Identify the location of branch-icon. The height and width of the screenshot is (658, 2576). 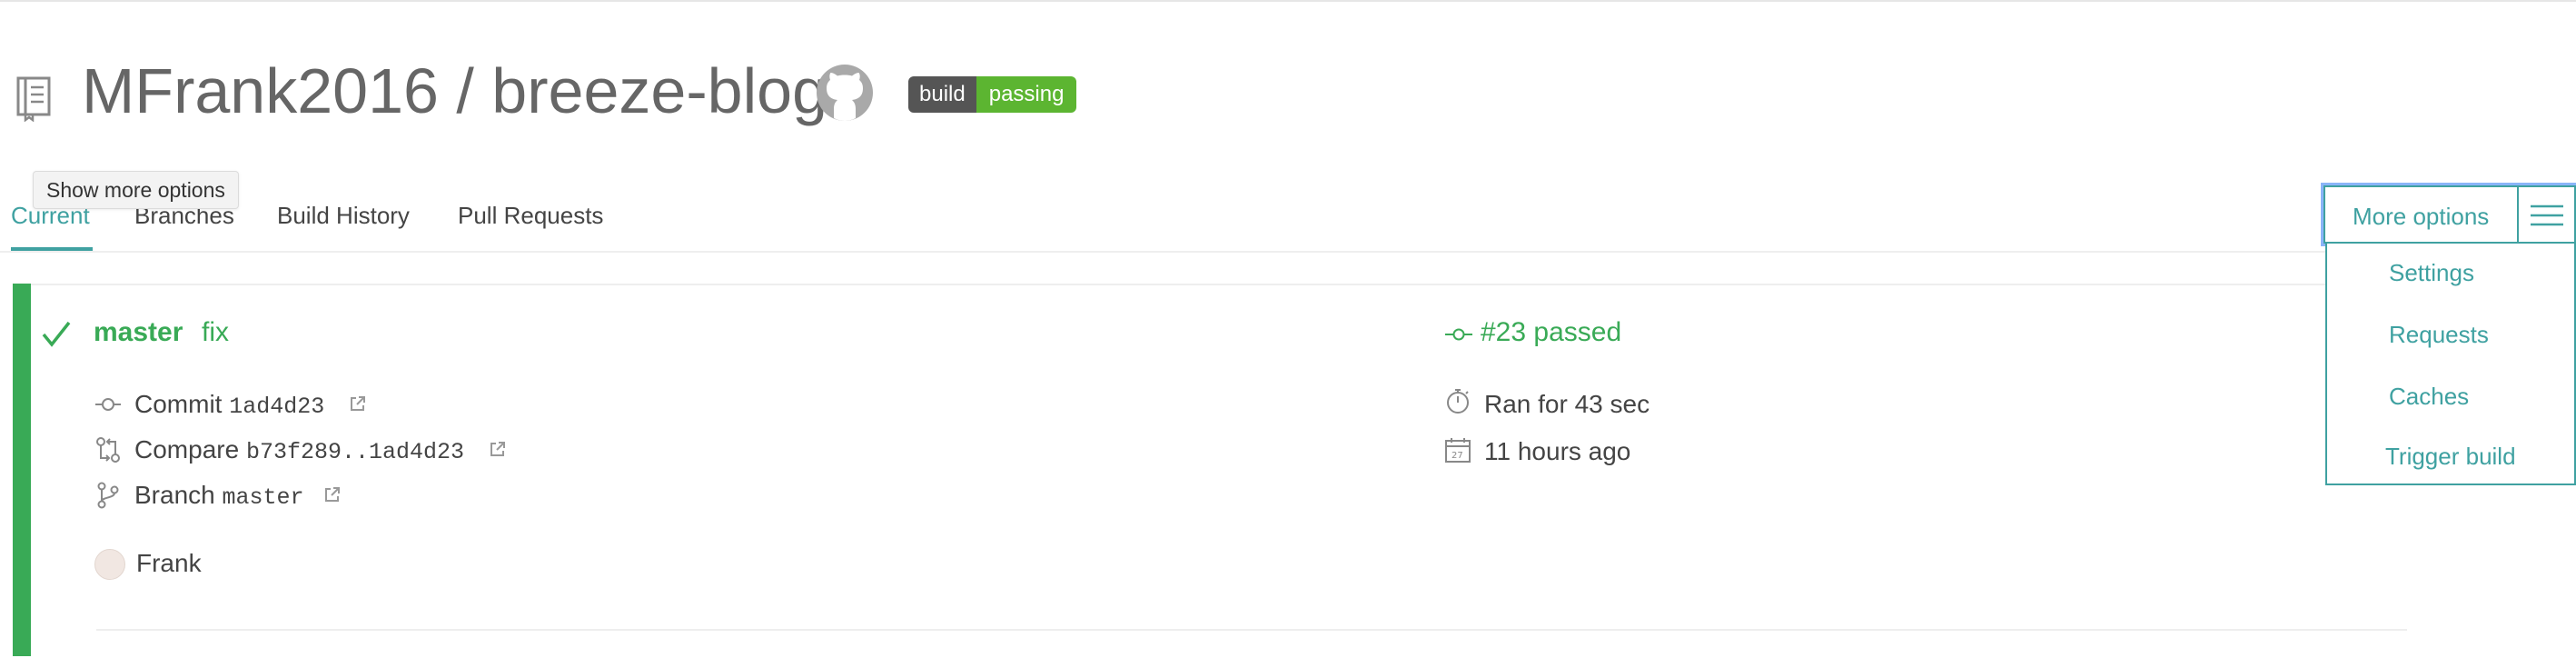
(108, 495).